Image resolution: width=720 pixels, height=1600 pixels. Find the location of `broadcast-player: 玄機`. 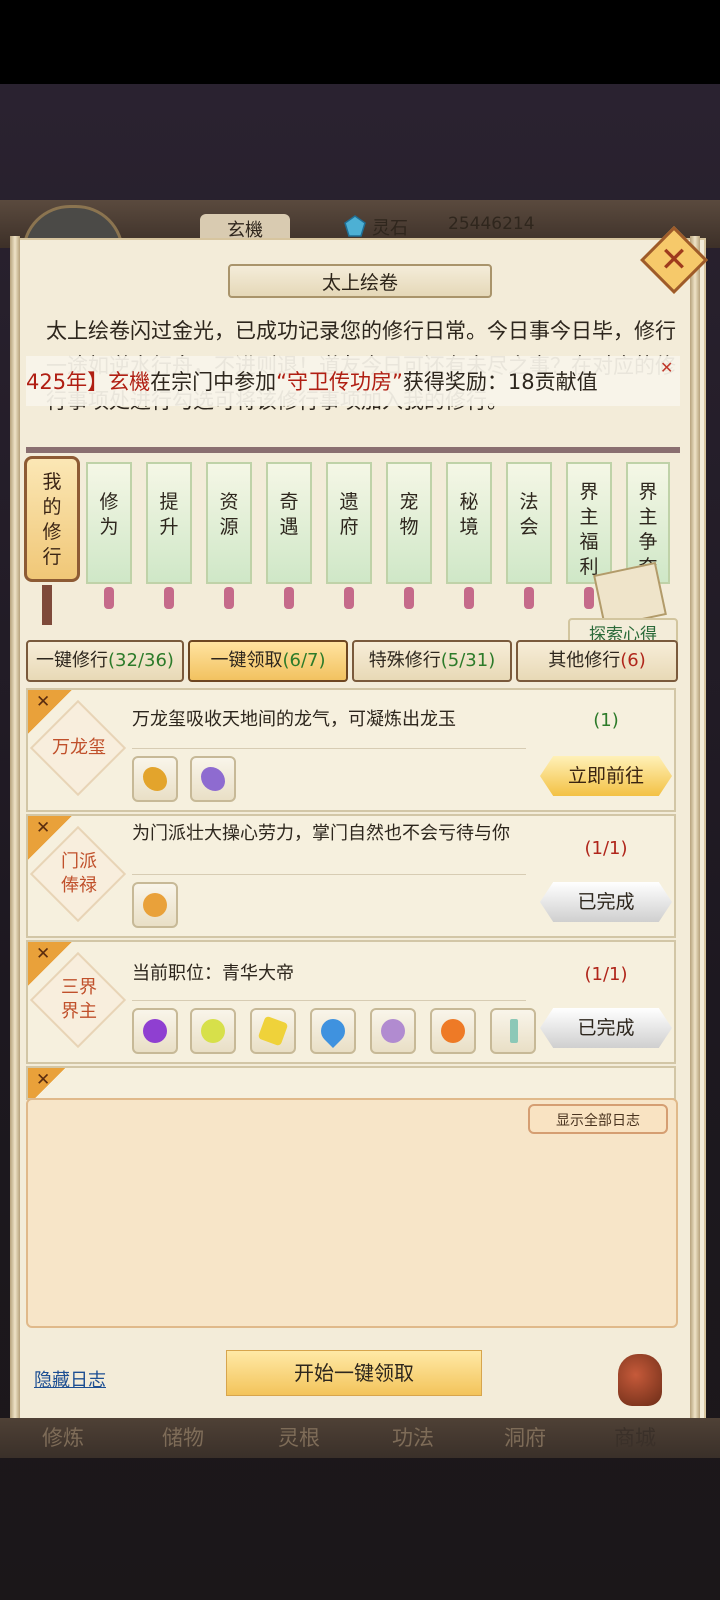

broadcast-player: 玄機 is located at coordinates (129, 382).